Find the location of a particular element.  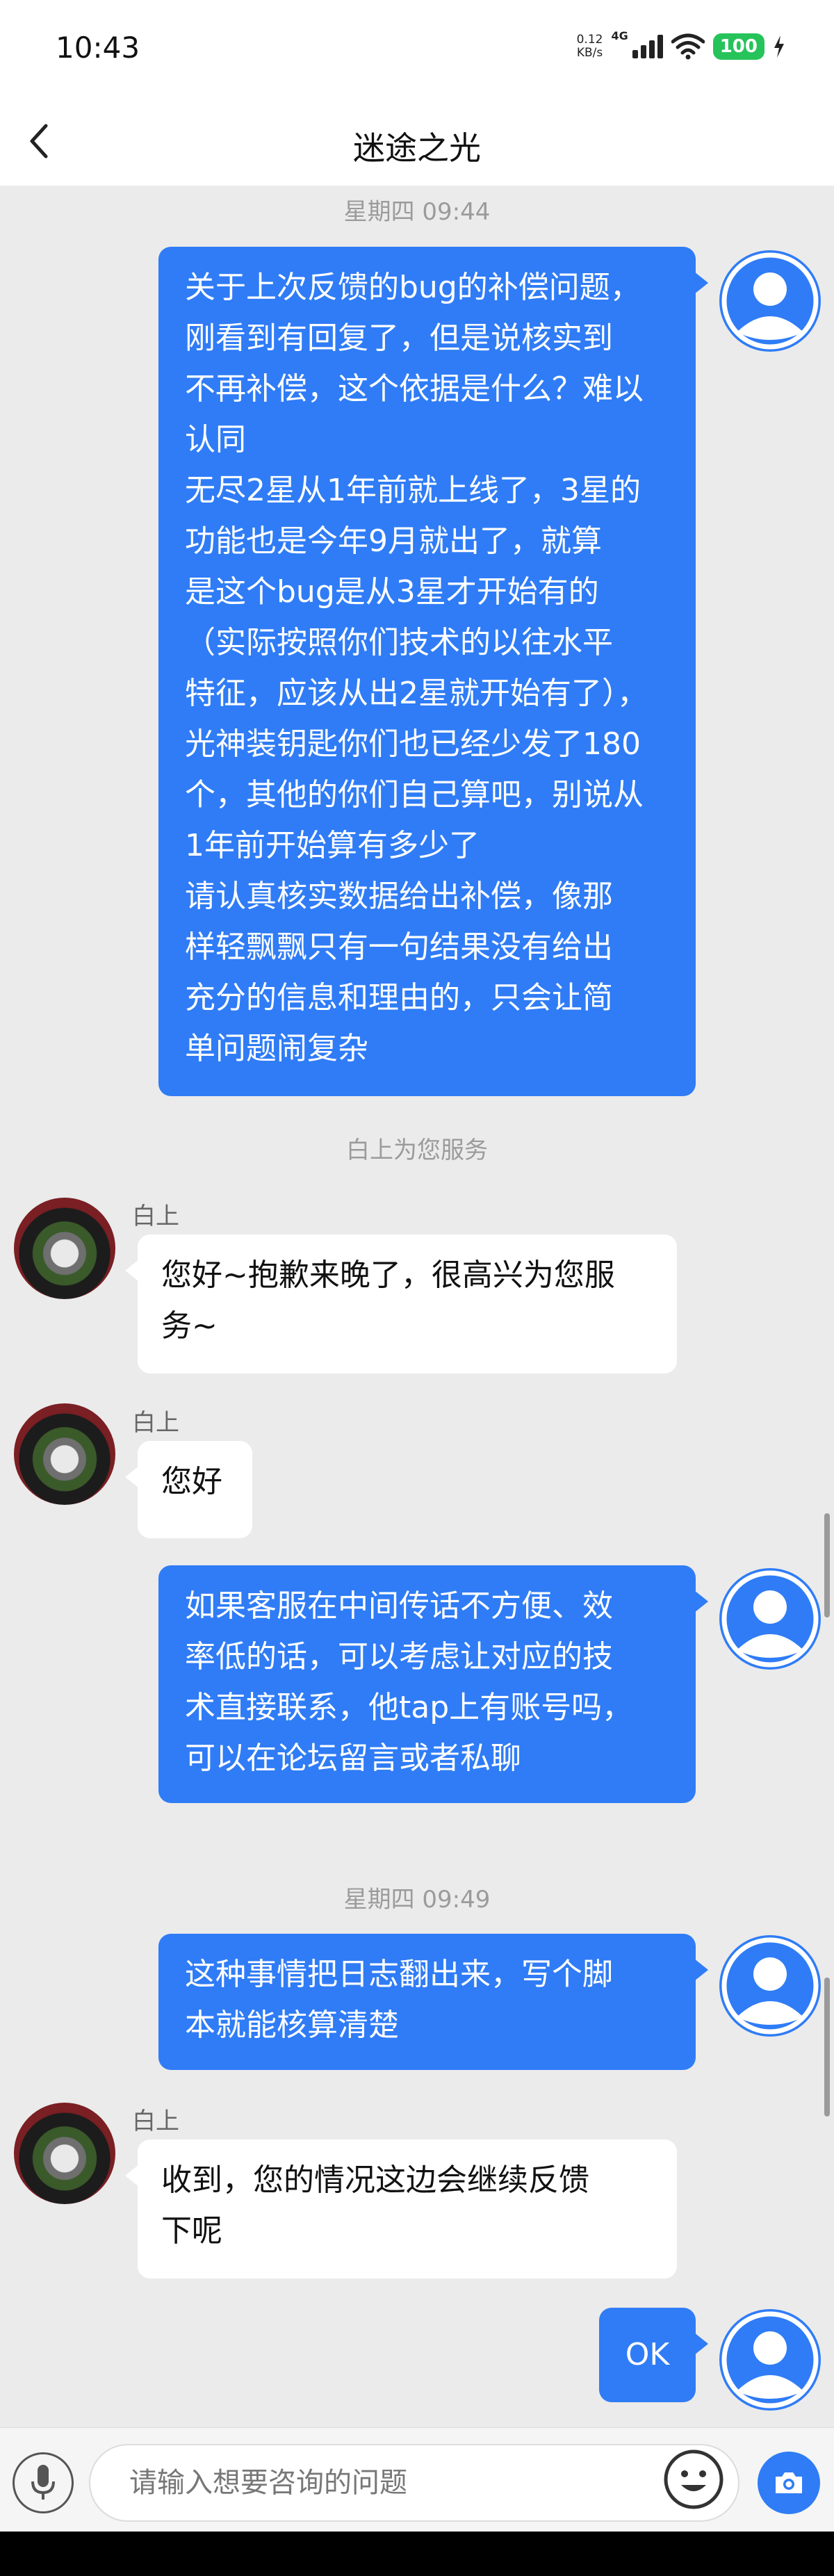

voice-button is located at coordinates (43, 2482).